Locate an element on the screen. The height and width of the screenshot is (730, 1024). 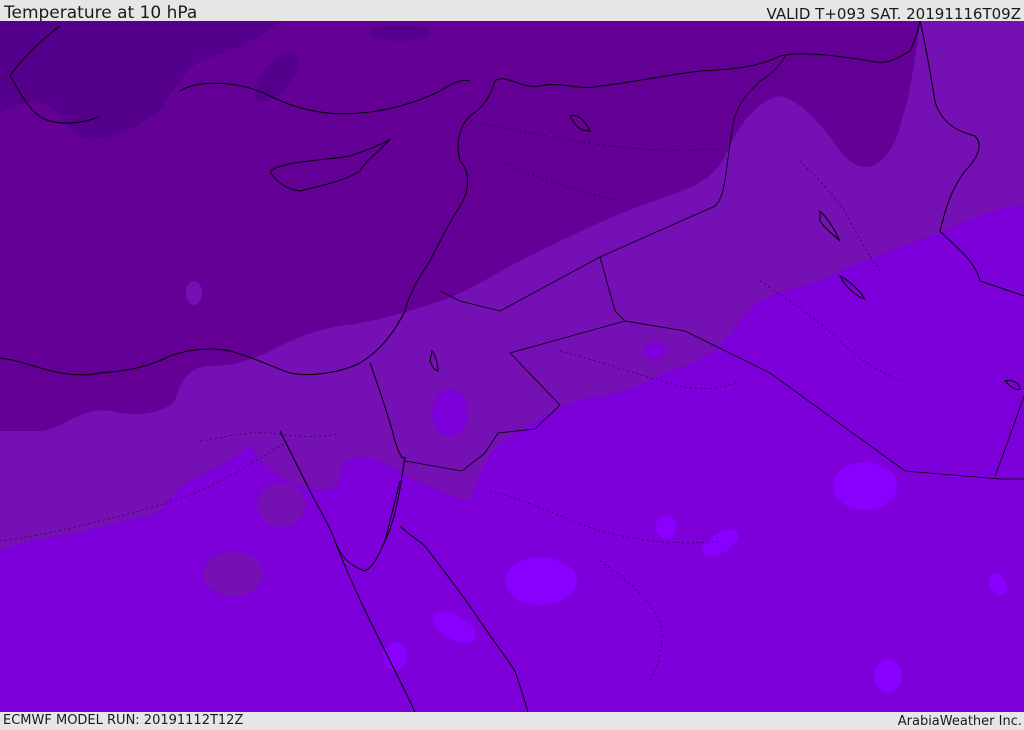
map-title: Temperature at 10 hPa is located at coordinates (101, 13).